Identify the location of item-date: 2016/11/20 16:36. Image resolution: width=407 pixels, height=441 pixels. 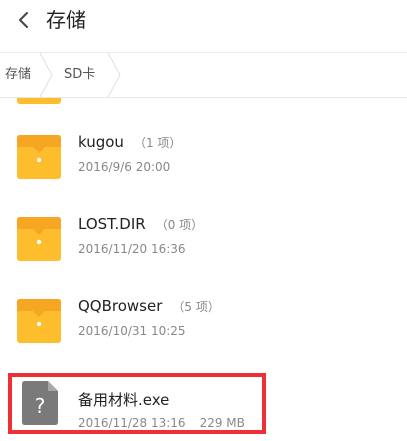
(132, 249).